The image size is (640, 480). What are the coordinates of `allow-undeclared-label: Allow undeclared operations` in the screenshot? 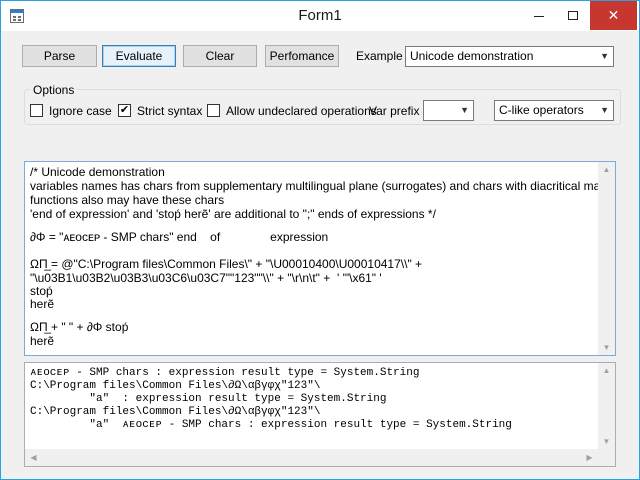 It's located at (301, 111).